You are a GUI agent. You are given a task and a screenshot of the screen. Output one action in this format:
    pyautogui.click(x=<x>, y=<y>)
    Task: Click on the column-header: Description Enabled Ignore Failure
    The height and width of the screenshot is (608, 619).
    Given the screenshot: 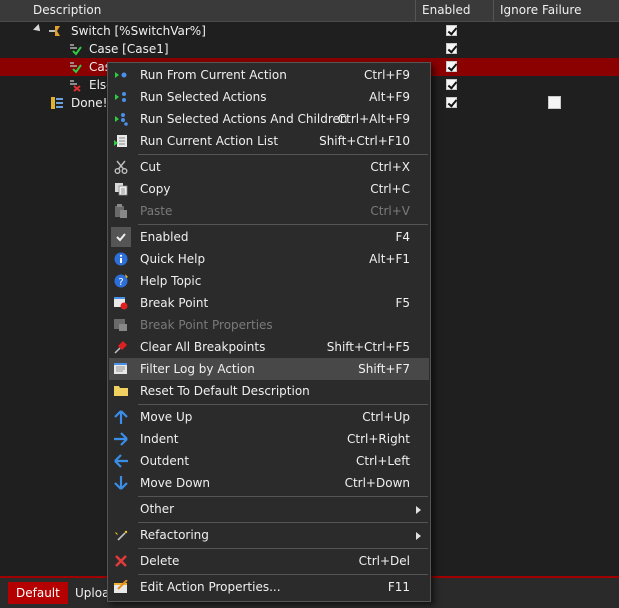 What is the action you would take?
    pyautogui.click(x=309, y=11)
    